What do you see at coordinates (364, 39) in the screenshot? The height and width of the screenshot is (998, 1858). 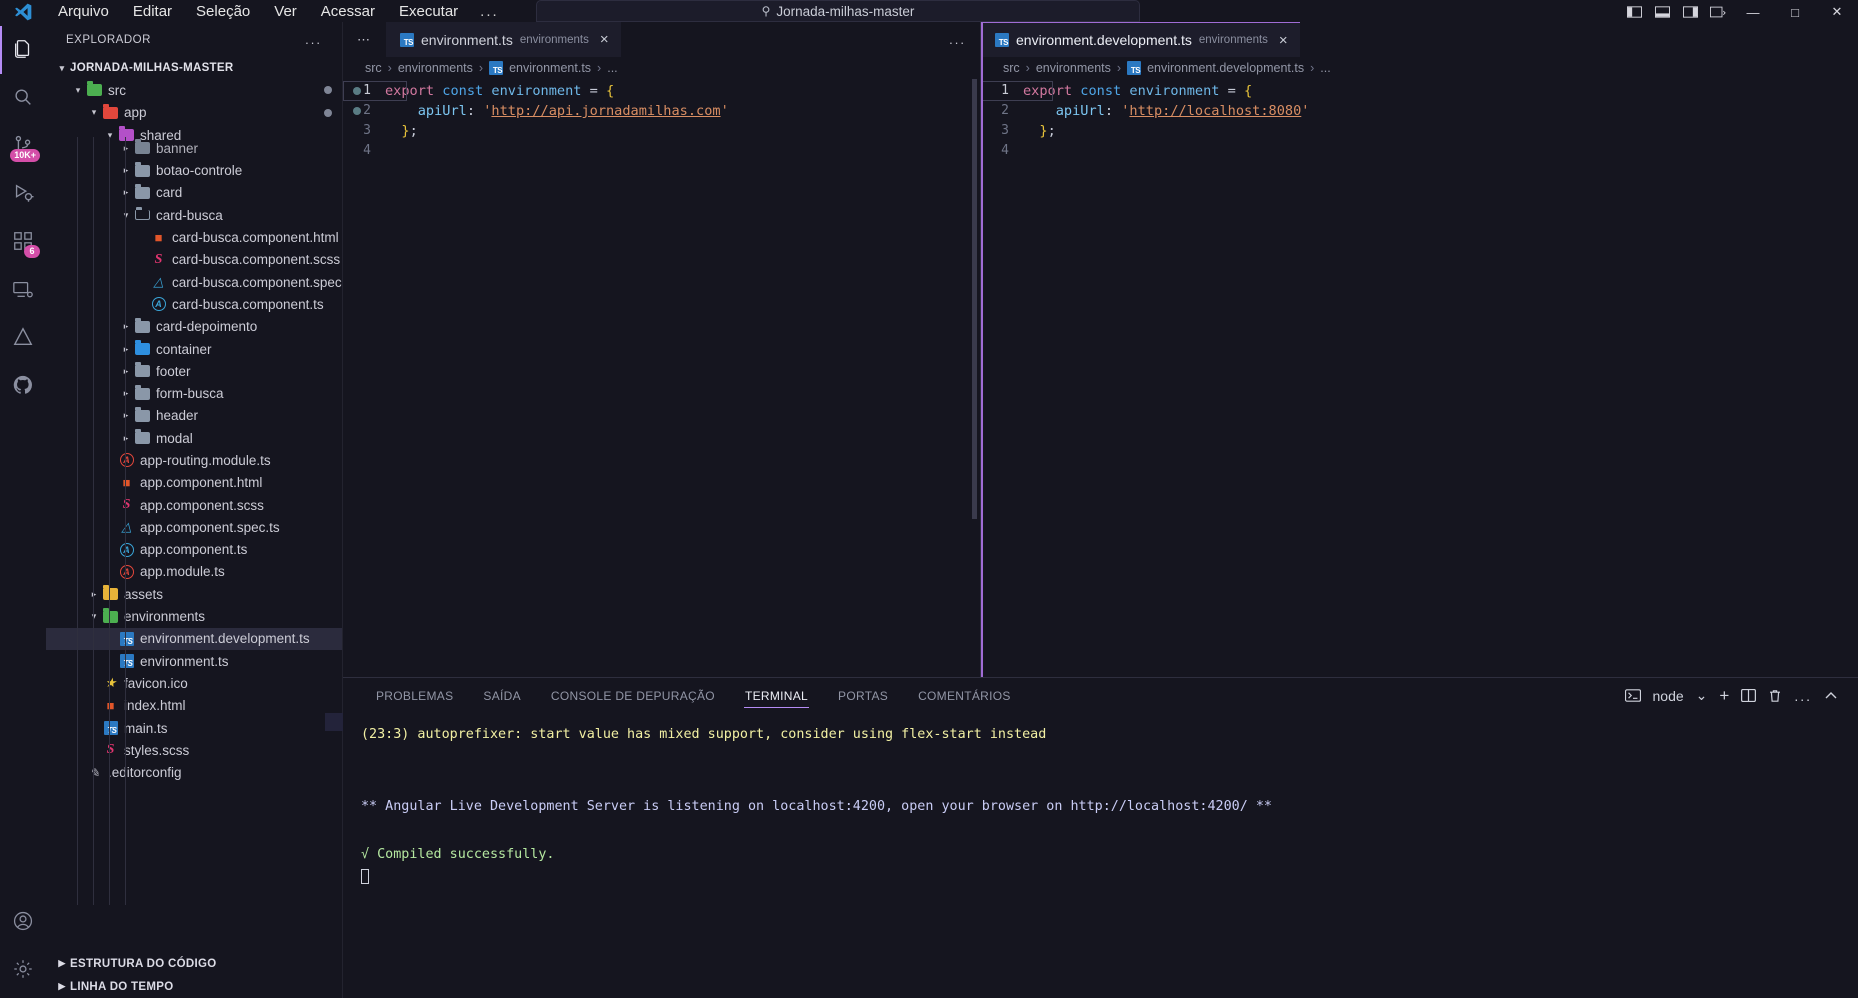 I see `tabs-left-more-icon: ⋯` at bounding box center [364, 39].